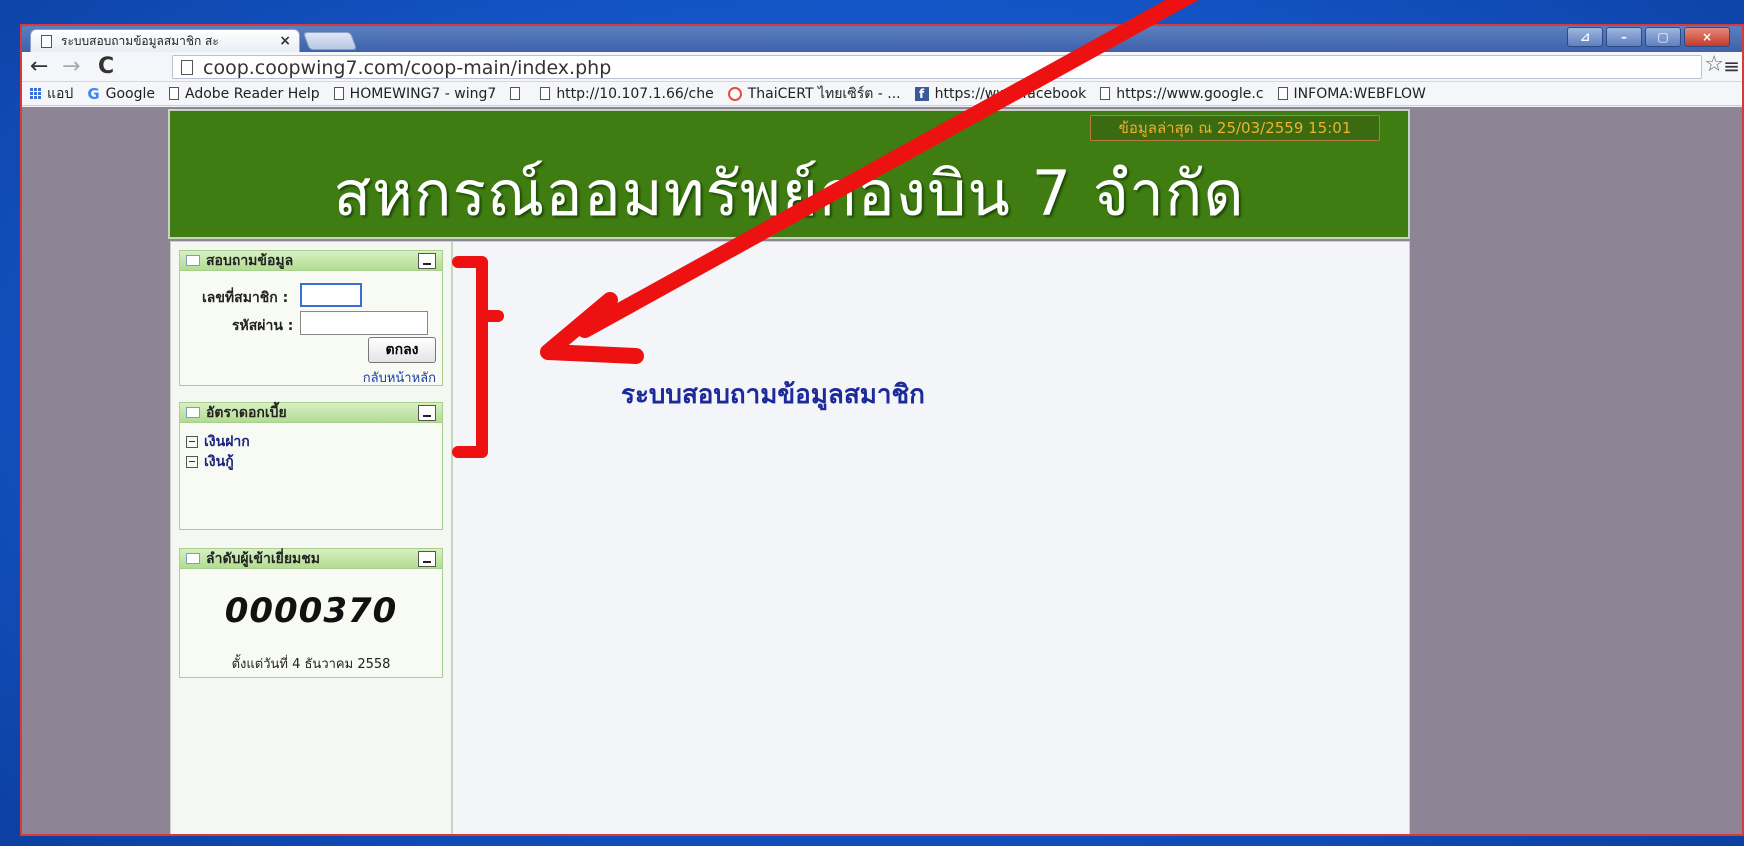 The width and height of the screenshot is (1744, 846). Describe the element at coordinates (937, 67) in the screenshot. I see `address-bar: coop.coopwing7.com/coop-main/index.php` at that location.